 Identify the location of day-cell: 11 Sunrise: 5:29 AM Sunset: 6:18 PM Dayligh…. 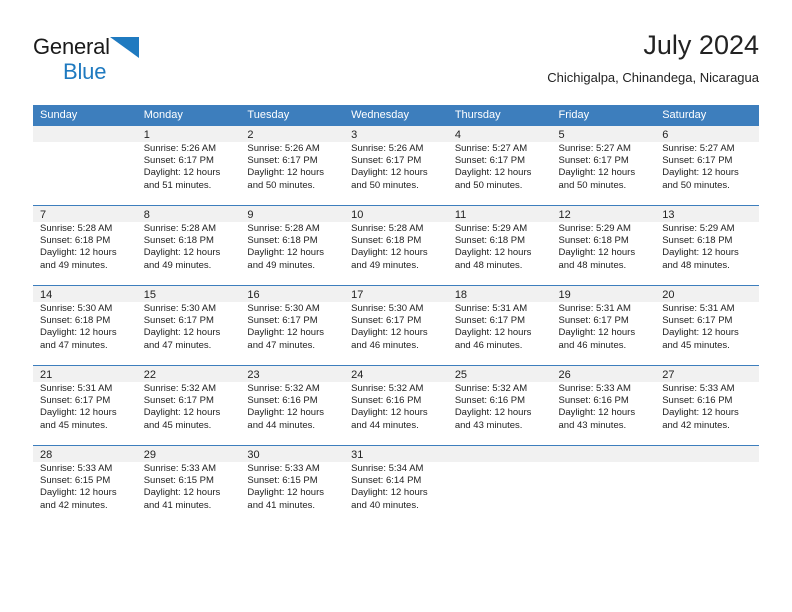
(499, 245).